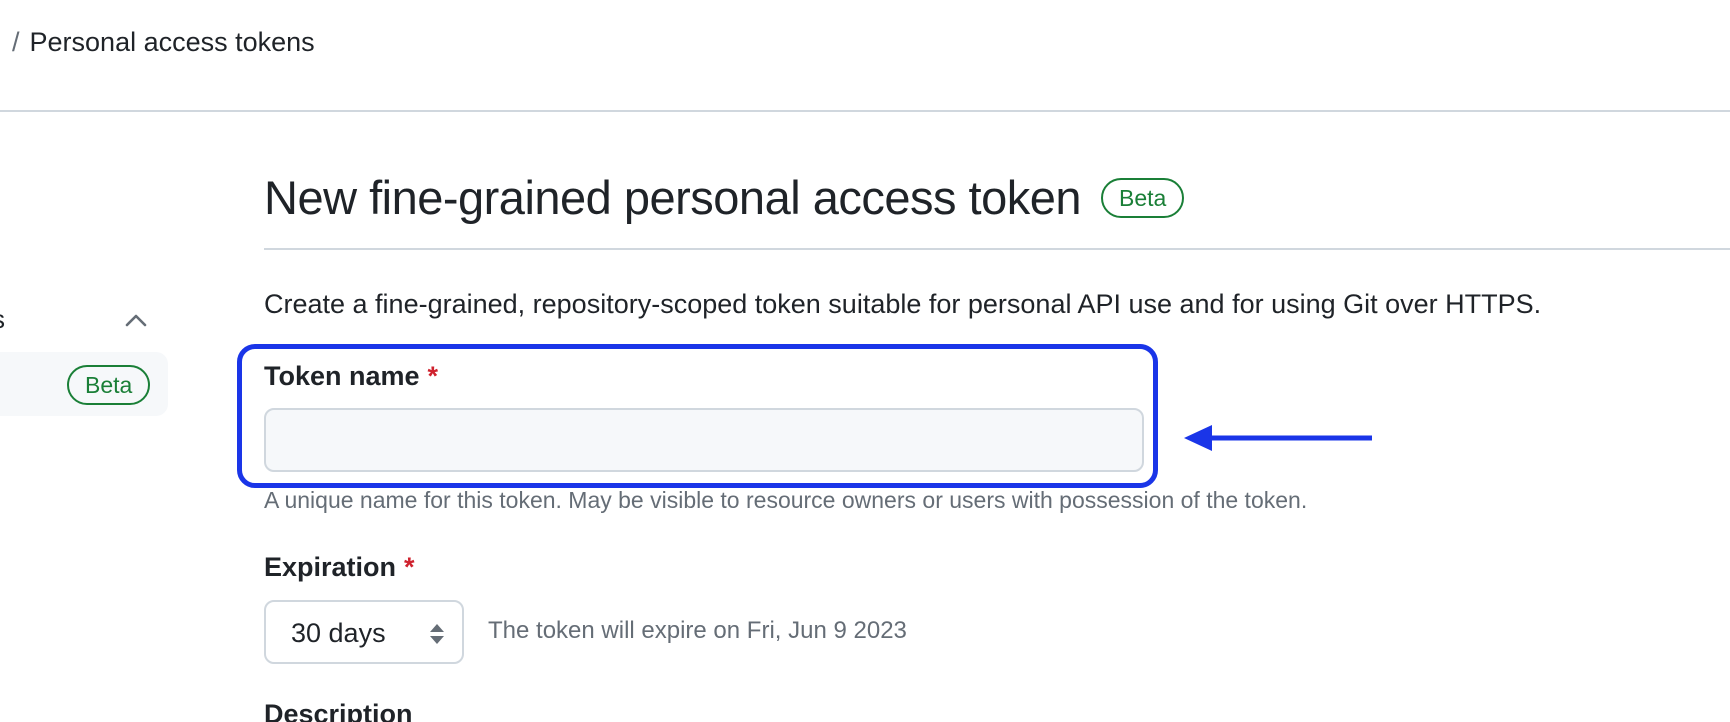 Image resolution: width=1730 pixels, height=722 pixels. What do you see at coordinates (338, 710) in the screenshot?
I see `description-label: Description` at bounding box center [338, 710].